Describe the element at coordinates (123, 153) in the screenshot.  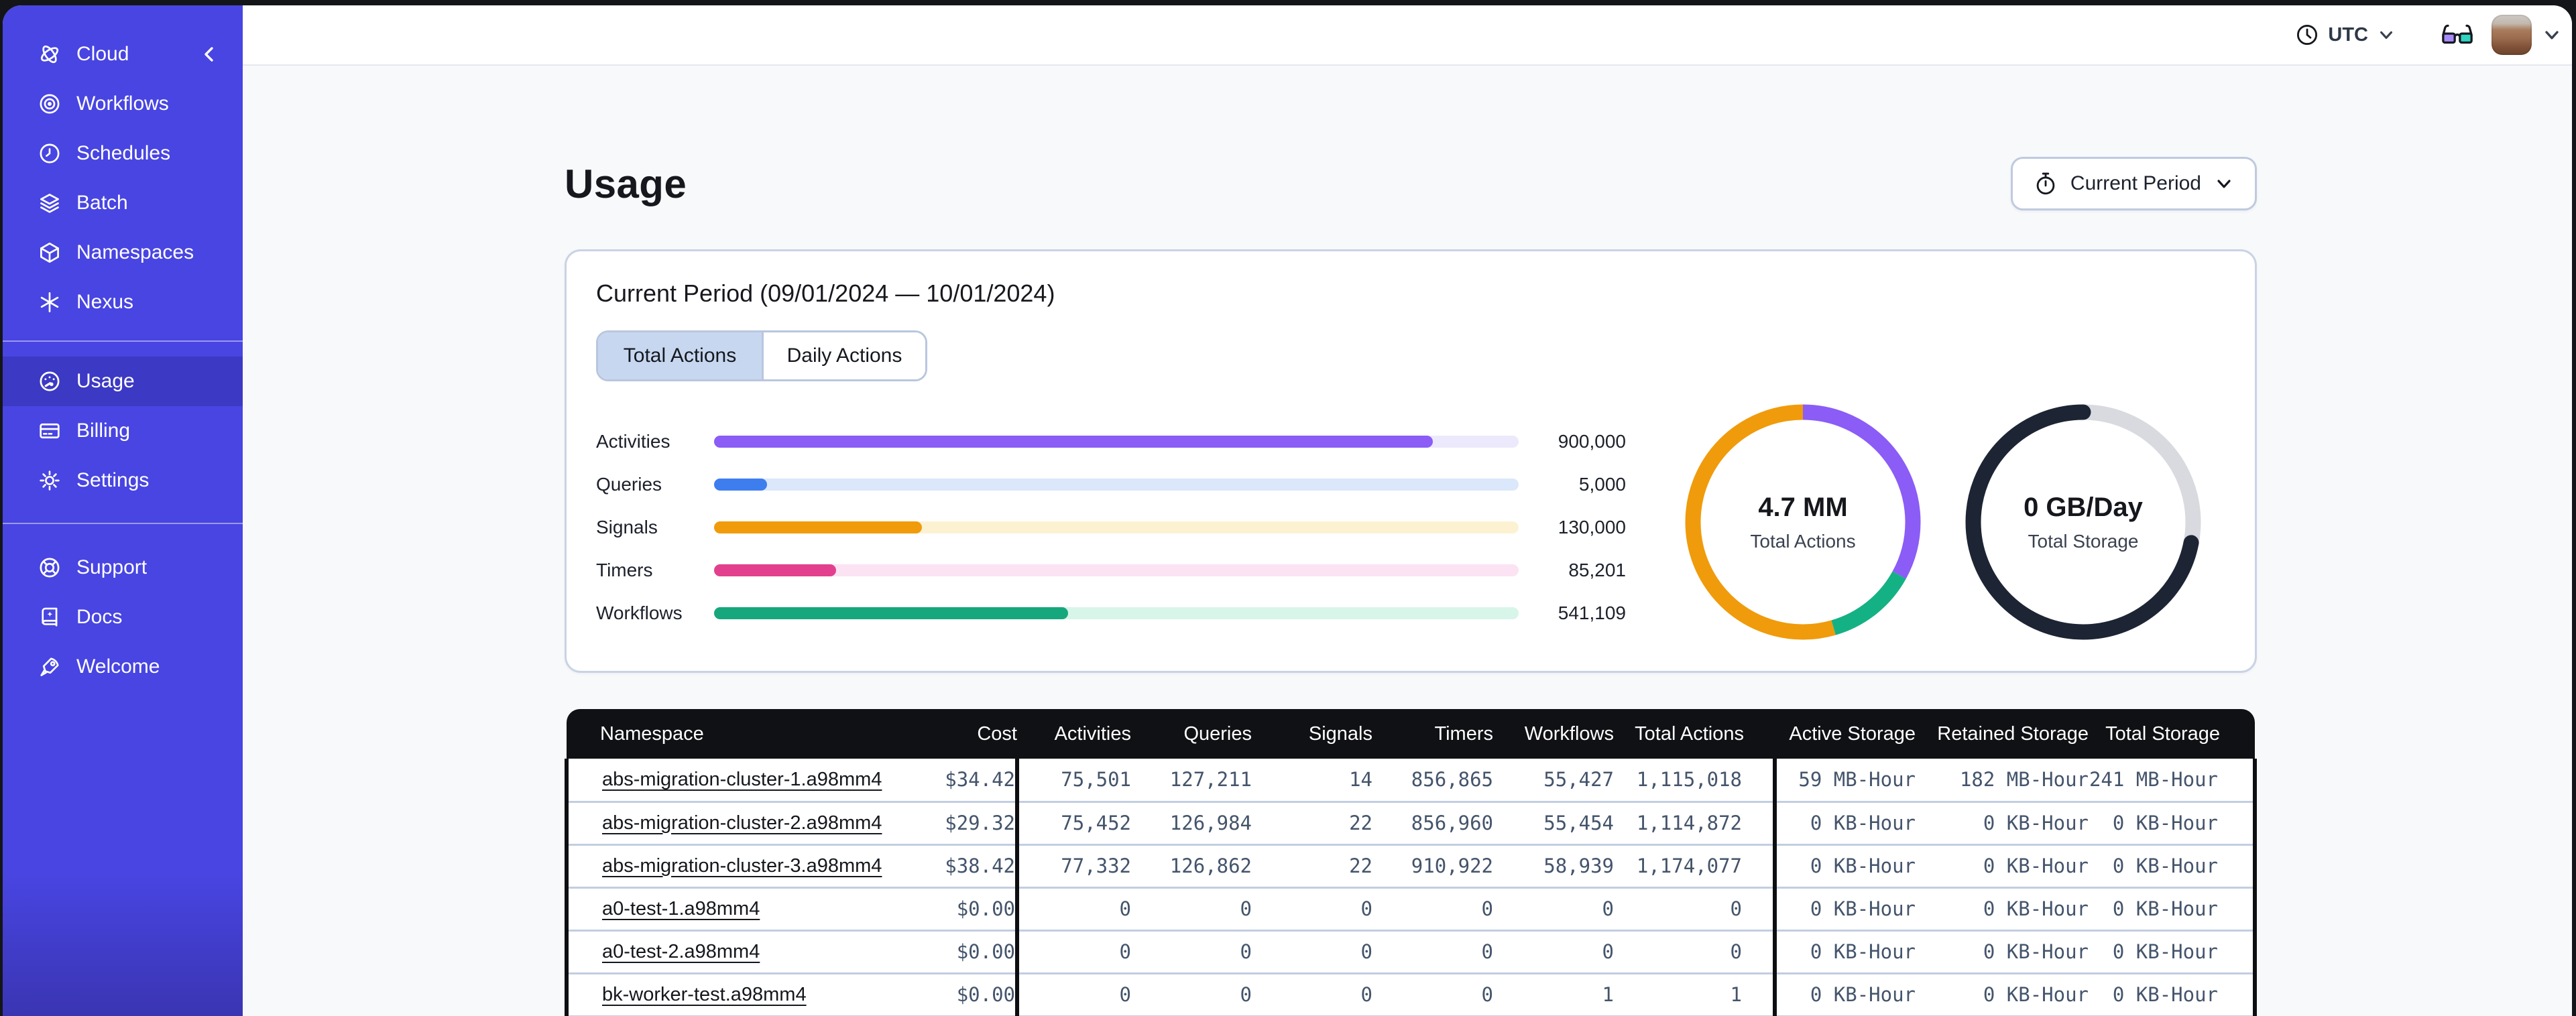
I see `sidebar-item-schedules: Schedules` at that location.